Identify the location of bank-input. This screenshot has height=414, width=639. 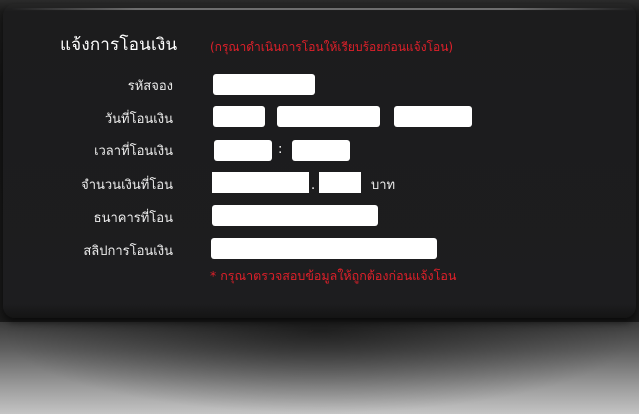
(295, 215).